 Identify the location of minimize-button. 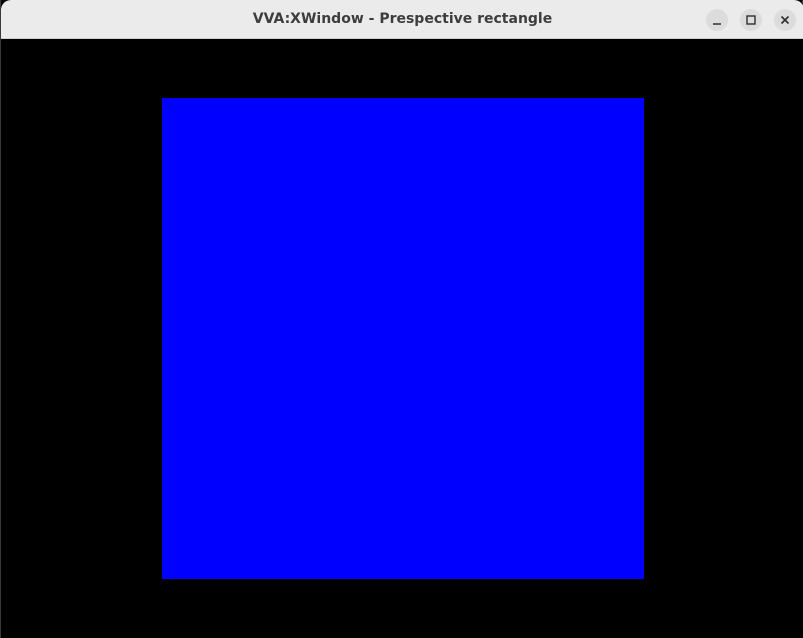
(717, 20).